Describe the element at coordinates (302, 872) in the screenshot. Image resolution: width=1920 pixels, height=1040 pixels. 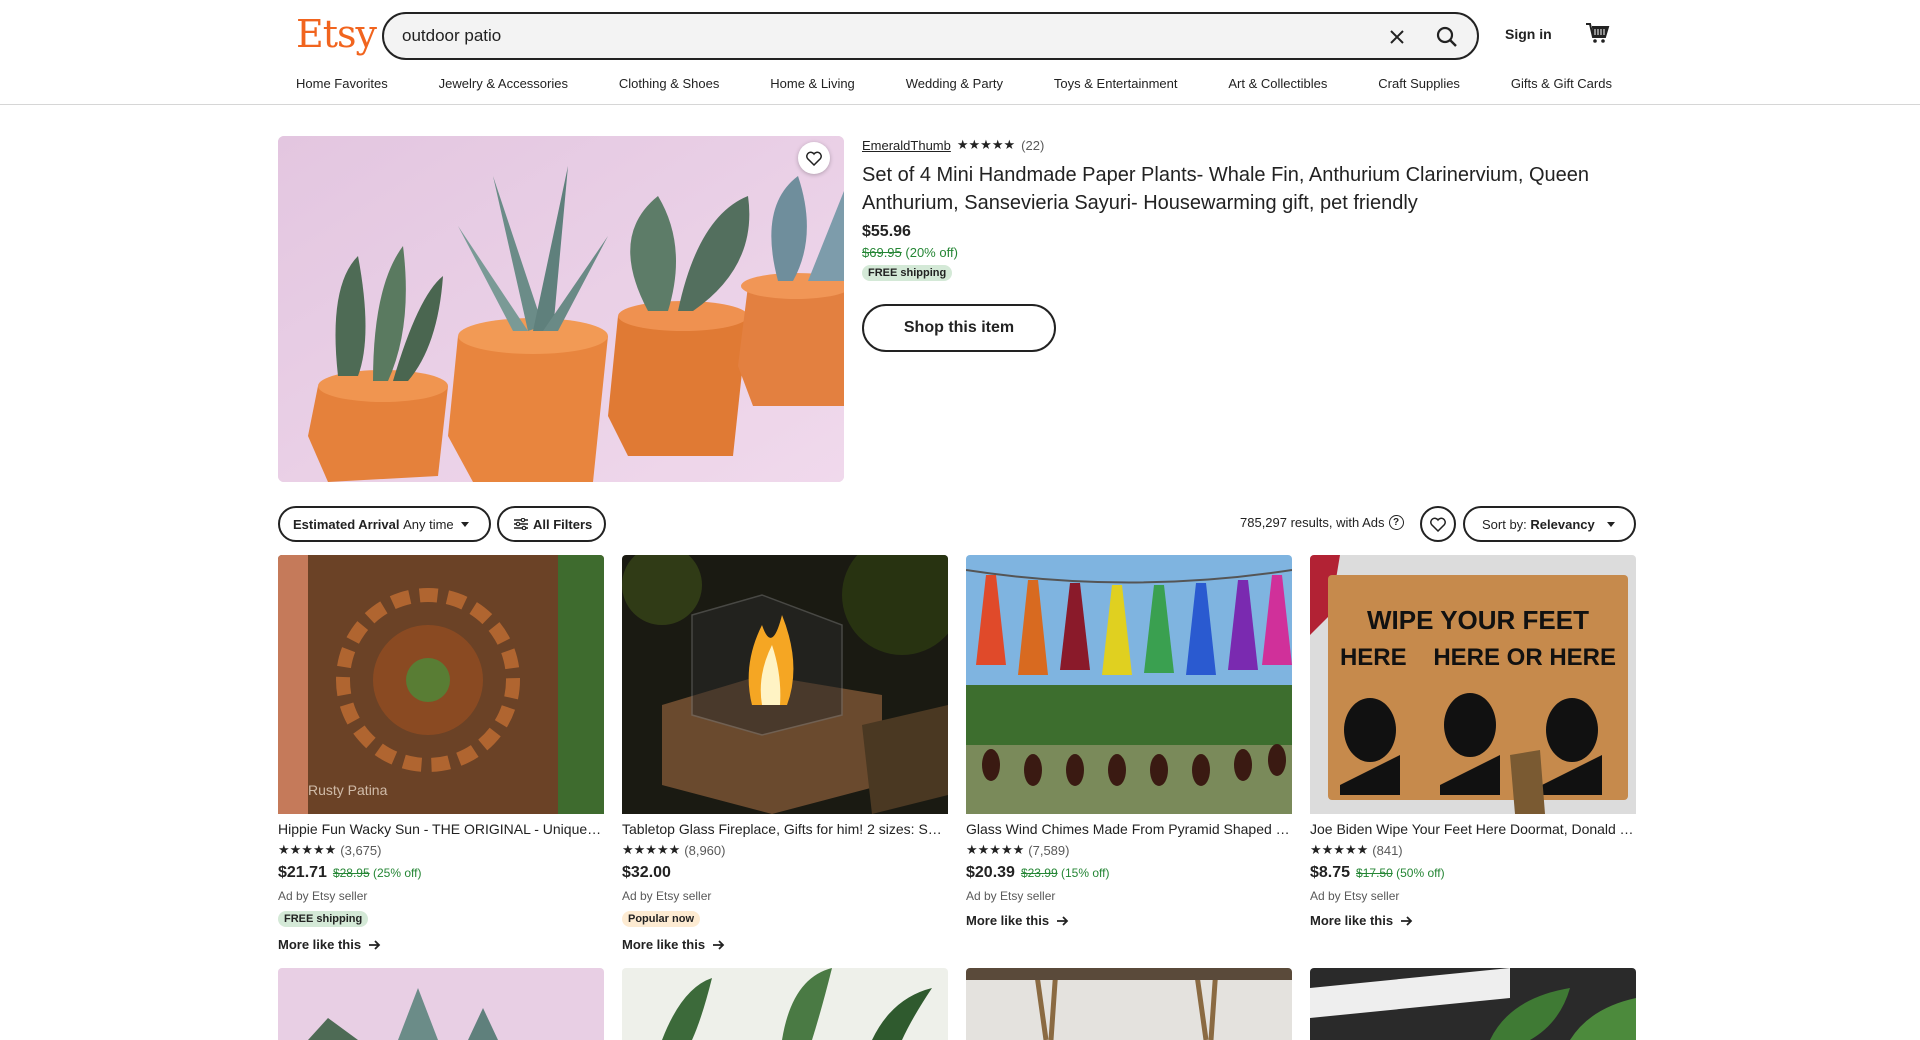
I see `listing-price: $21.71` at that location.